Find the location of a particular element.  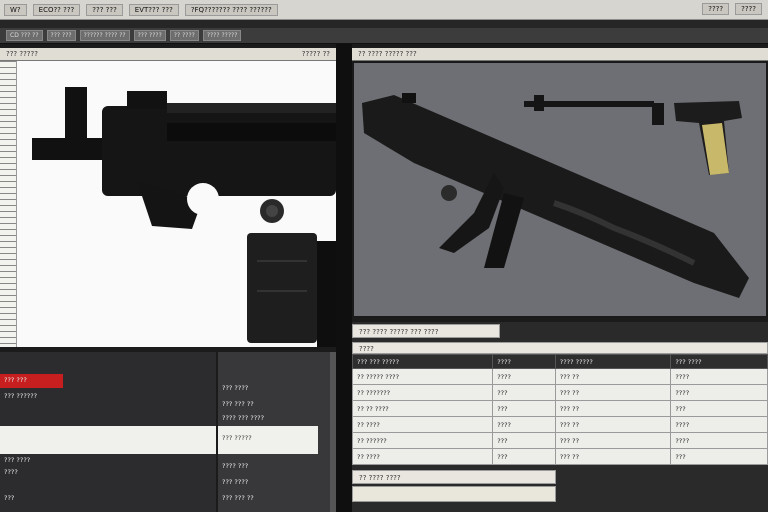

tool-6: ???? ????? is located at coordinates (222, 35).